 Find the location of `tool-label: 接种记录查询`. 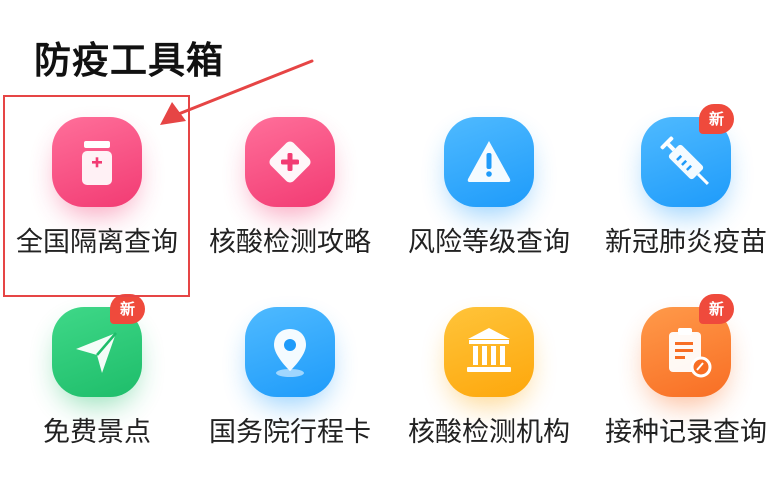

tool-label: 接种记录查询 is located at coordinates (686, 432).